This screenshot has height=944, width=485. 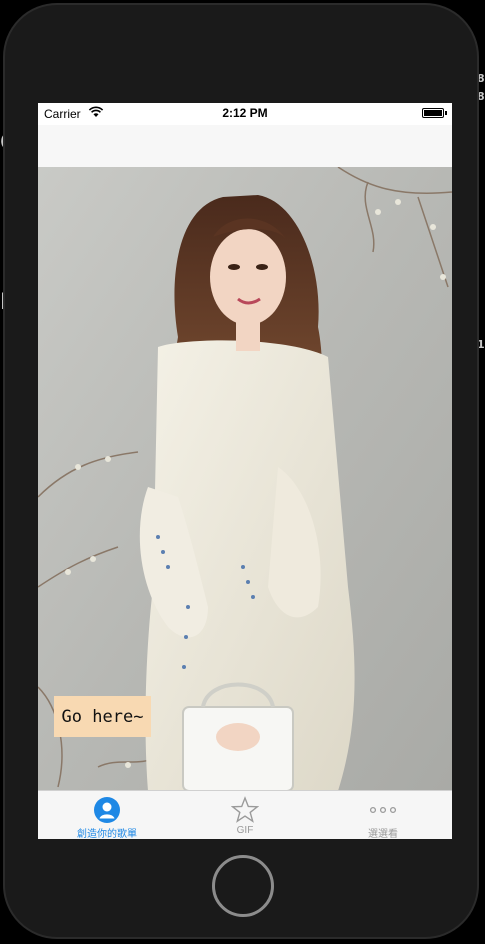 I want to click on navigation-bar, so click(x=245, y=146).